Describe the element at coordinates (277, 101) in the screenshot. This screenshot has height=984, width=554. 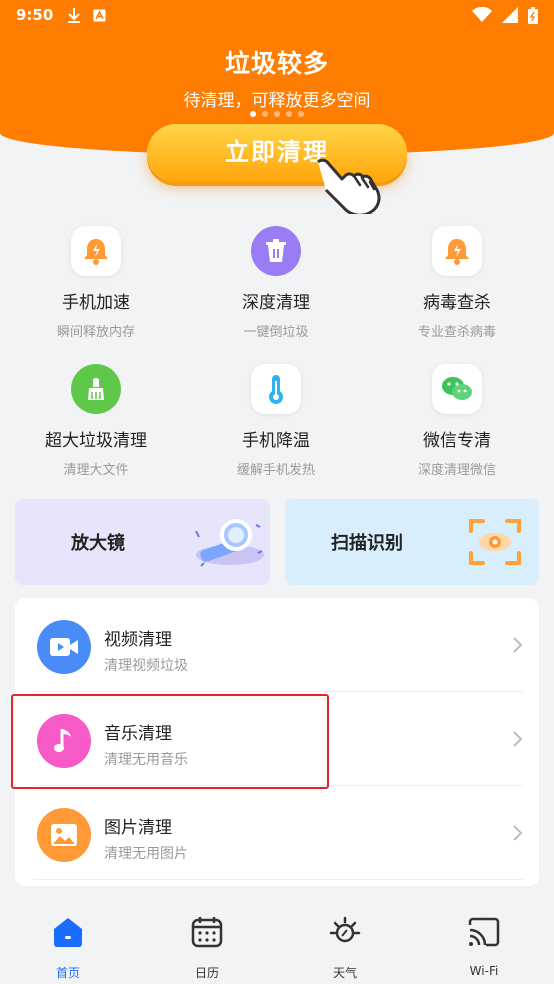
I see `hero-subtitle: 待清理，可释放更多空间` at that location.